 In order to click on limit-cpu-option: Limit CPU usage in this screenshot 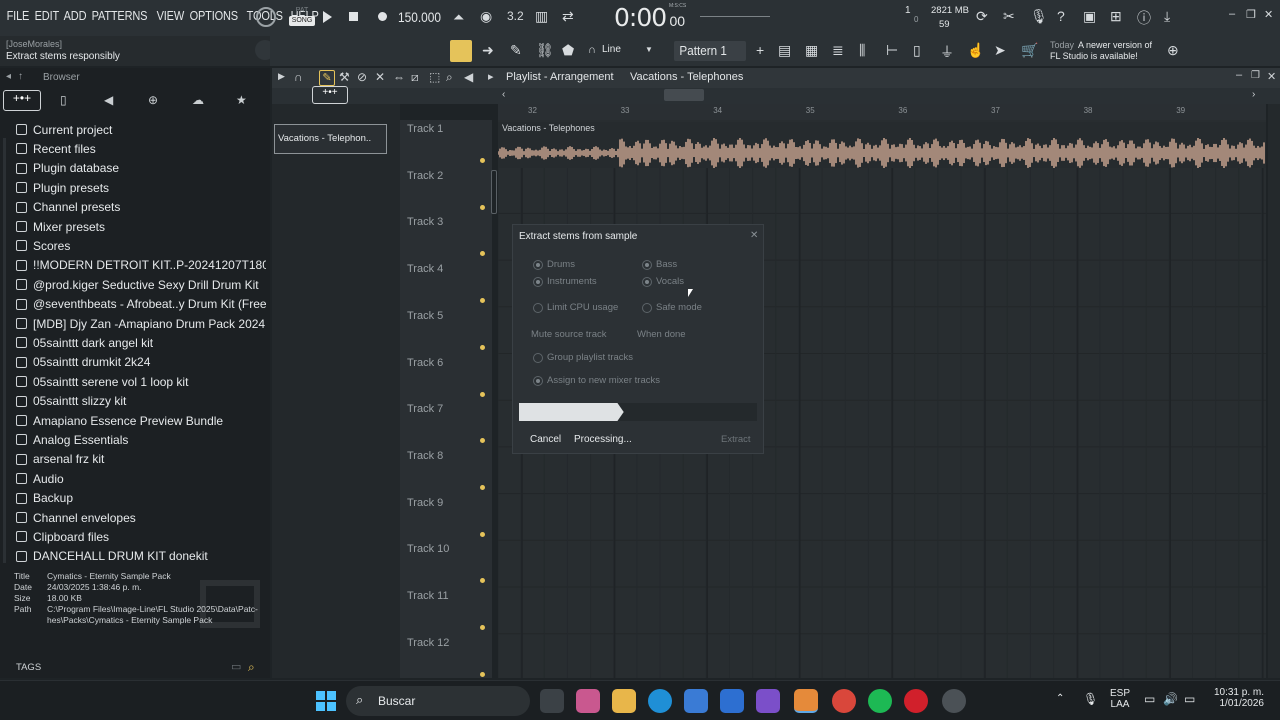, I will do `click(575, 307)`.